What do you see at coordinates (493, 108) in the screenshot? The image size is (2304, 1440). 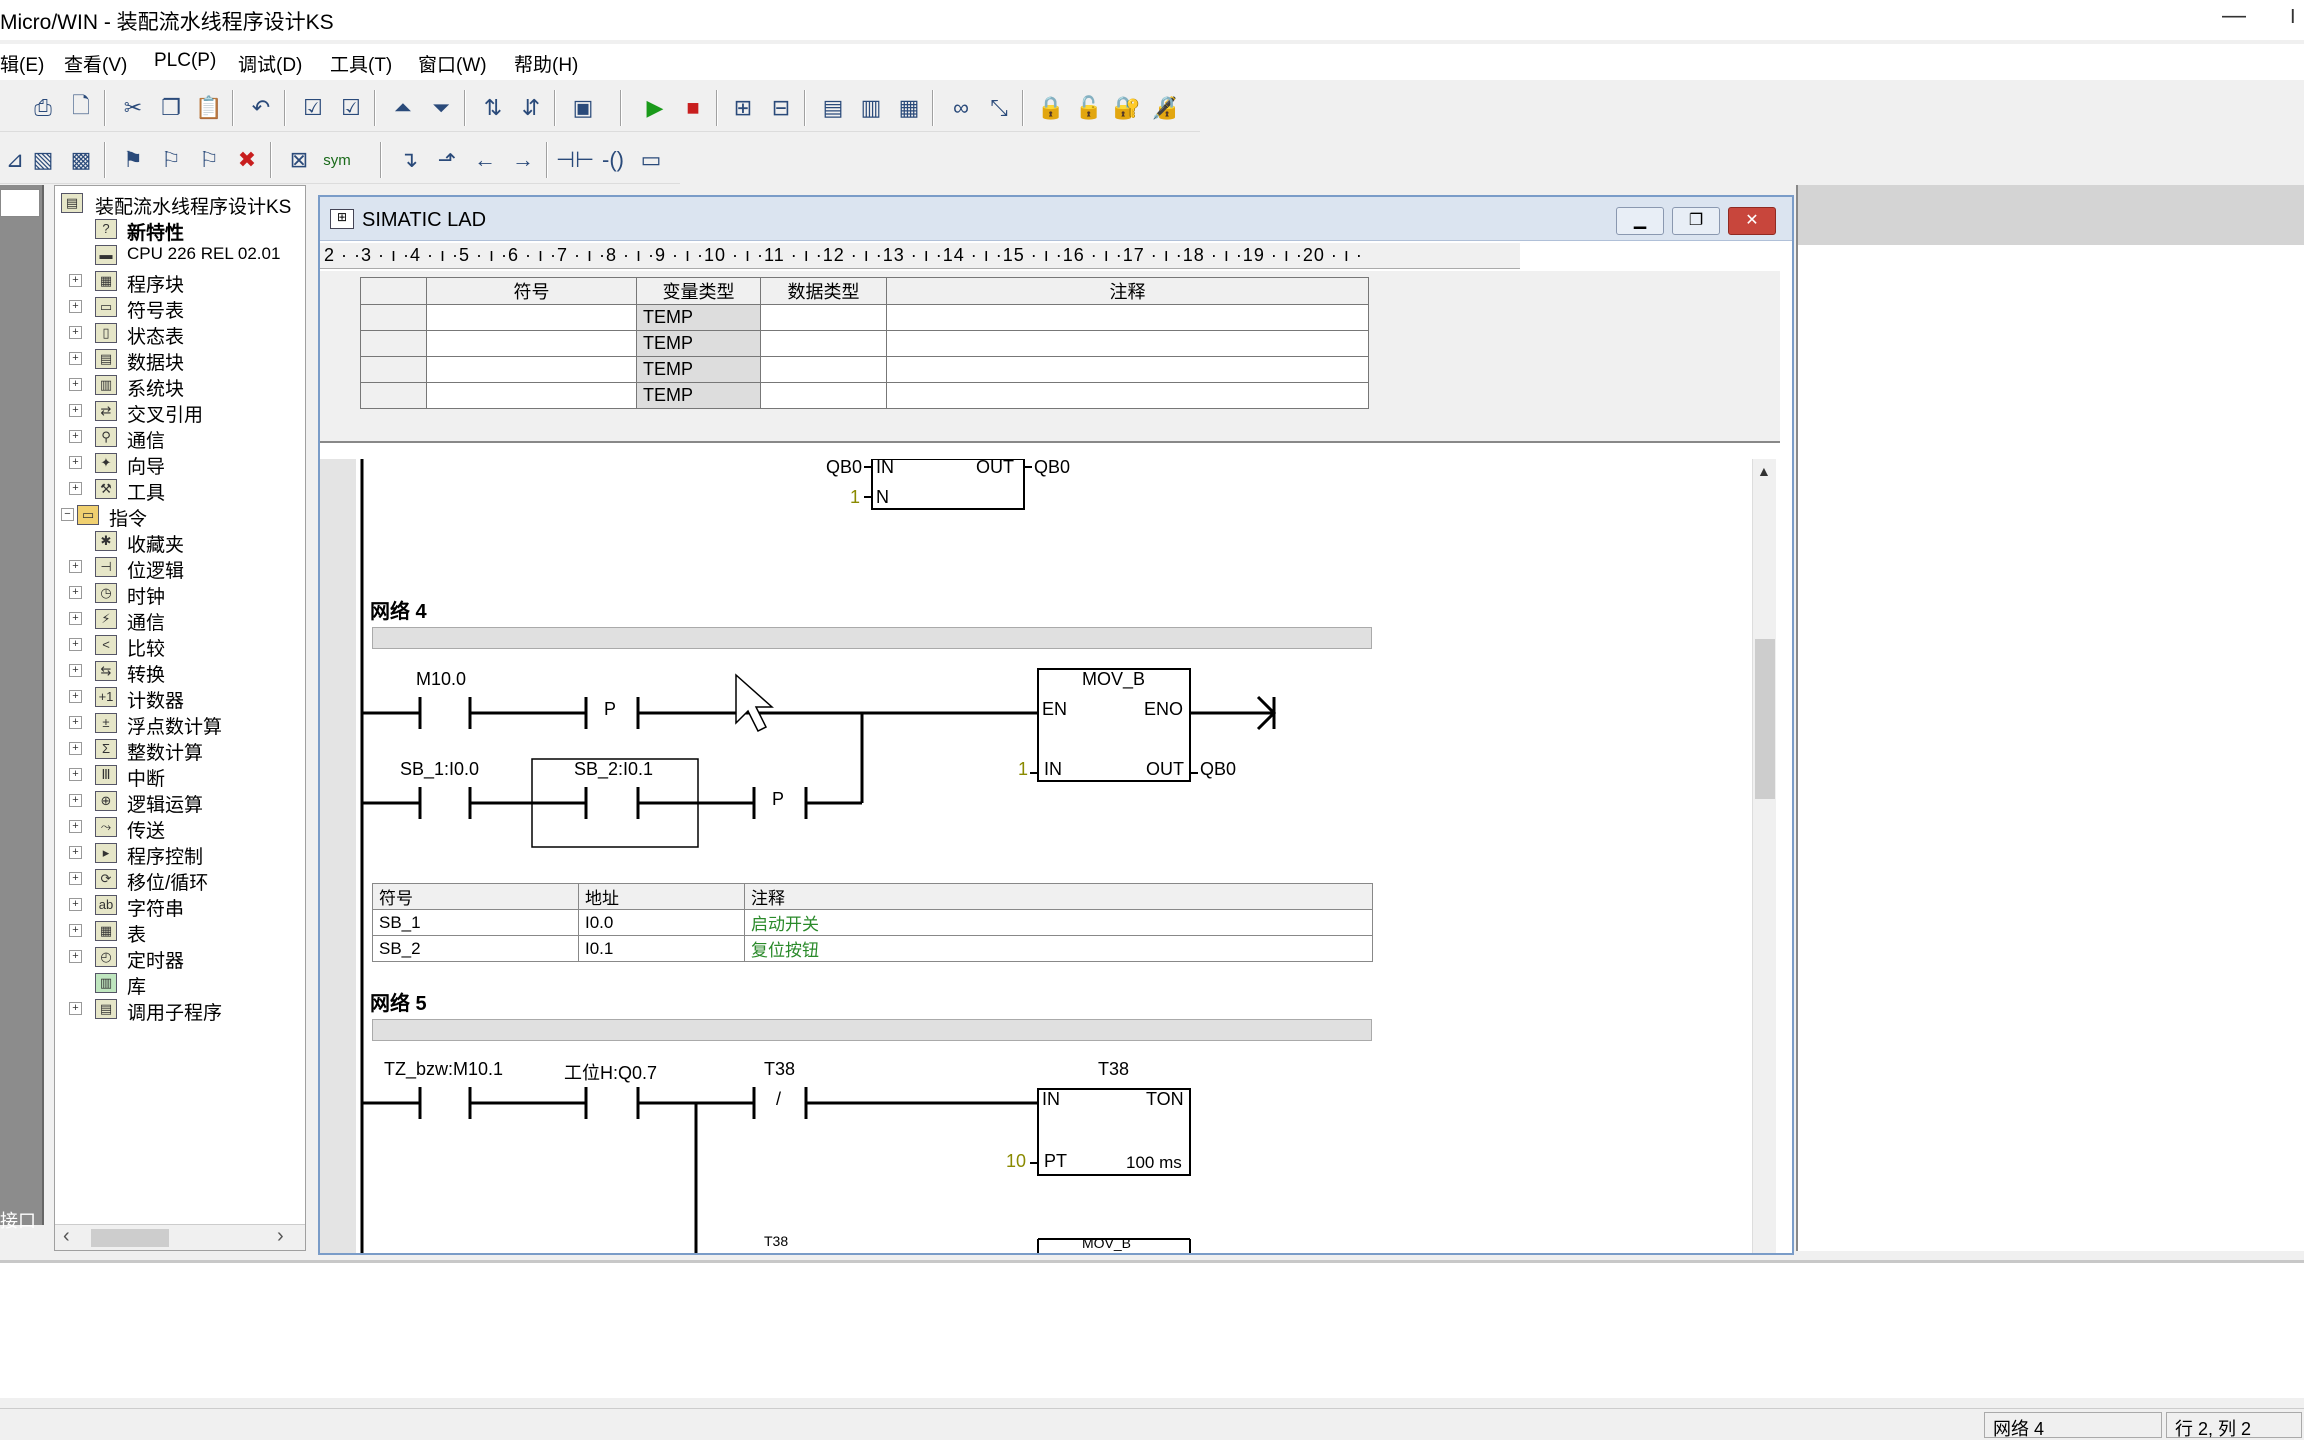 I see `sort-asc-icon: ⇅` at bounding box center [493, 108].